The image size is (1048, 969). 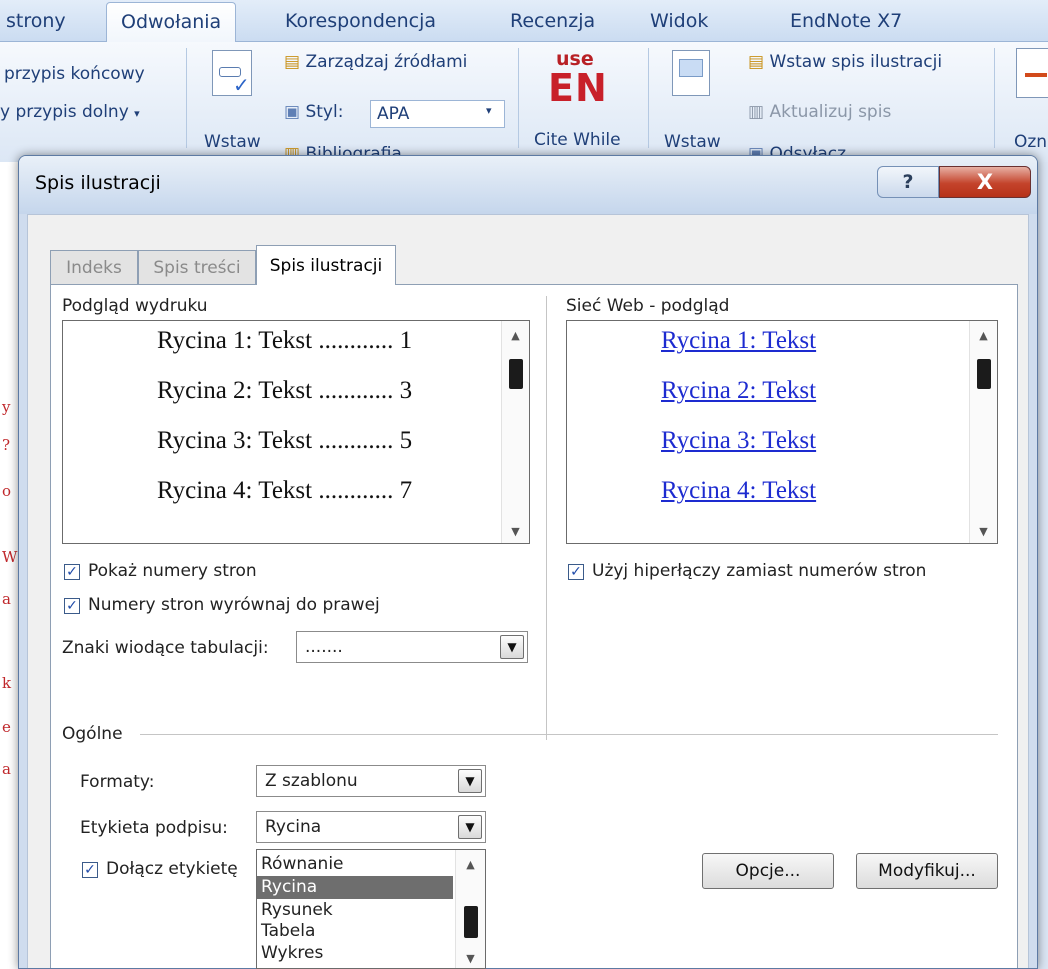 I want to click on tab-strony: strony, so click(x=36, y=22).